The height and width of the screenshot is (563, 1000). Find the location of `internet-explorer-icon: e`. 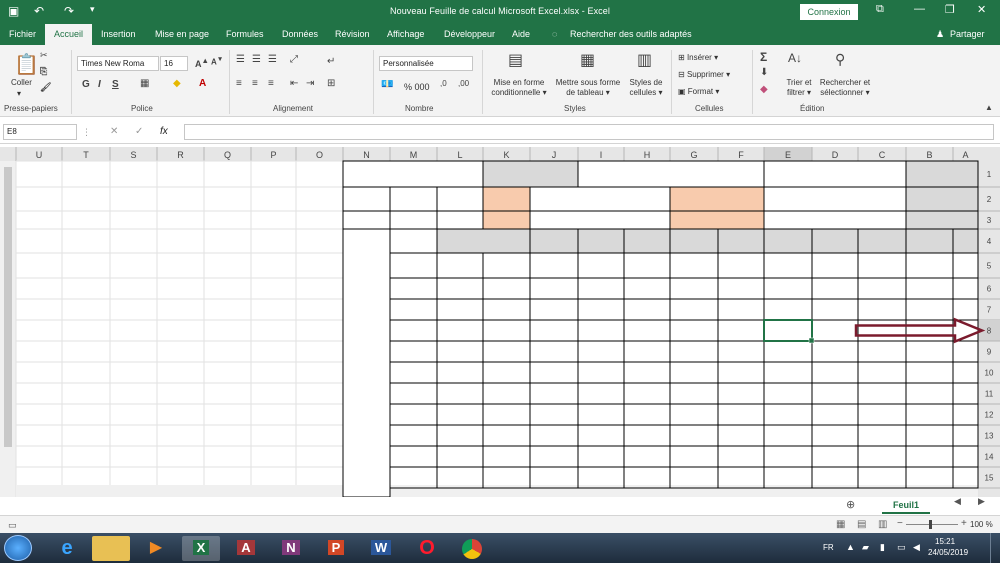

internet-explorer-icon: e is located at coordinates (67, 548).